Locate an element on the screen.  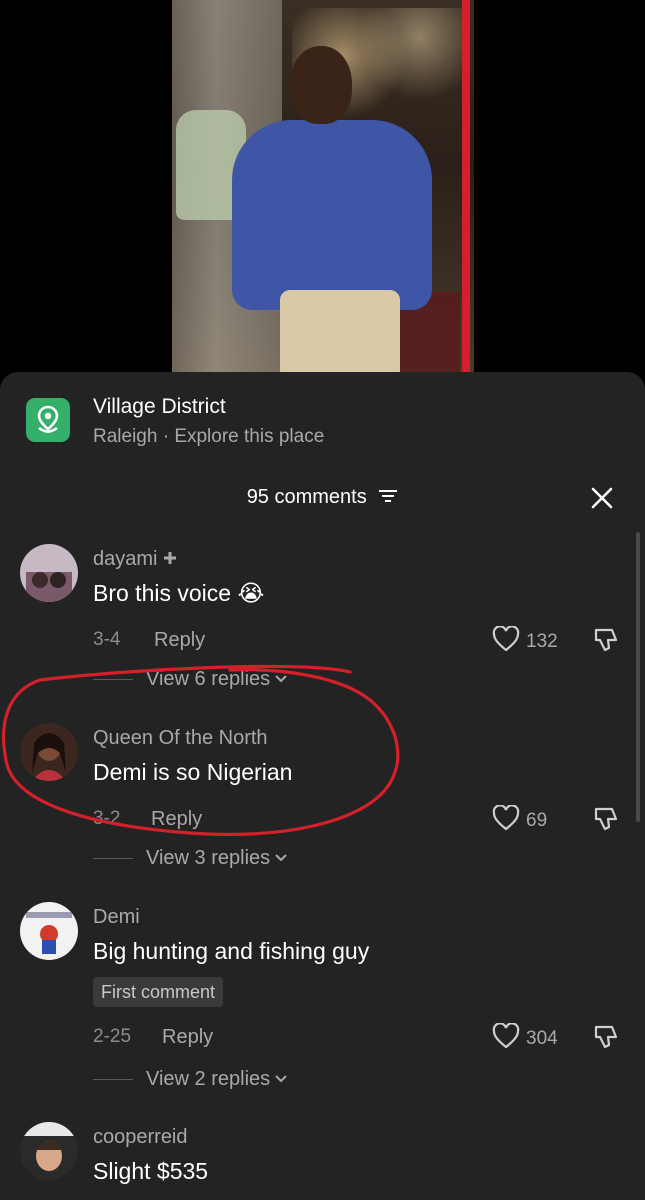
like-count: 304 is located at coordinates (542, 1038).